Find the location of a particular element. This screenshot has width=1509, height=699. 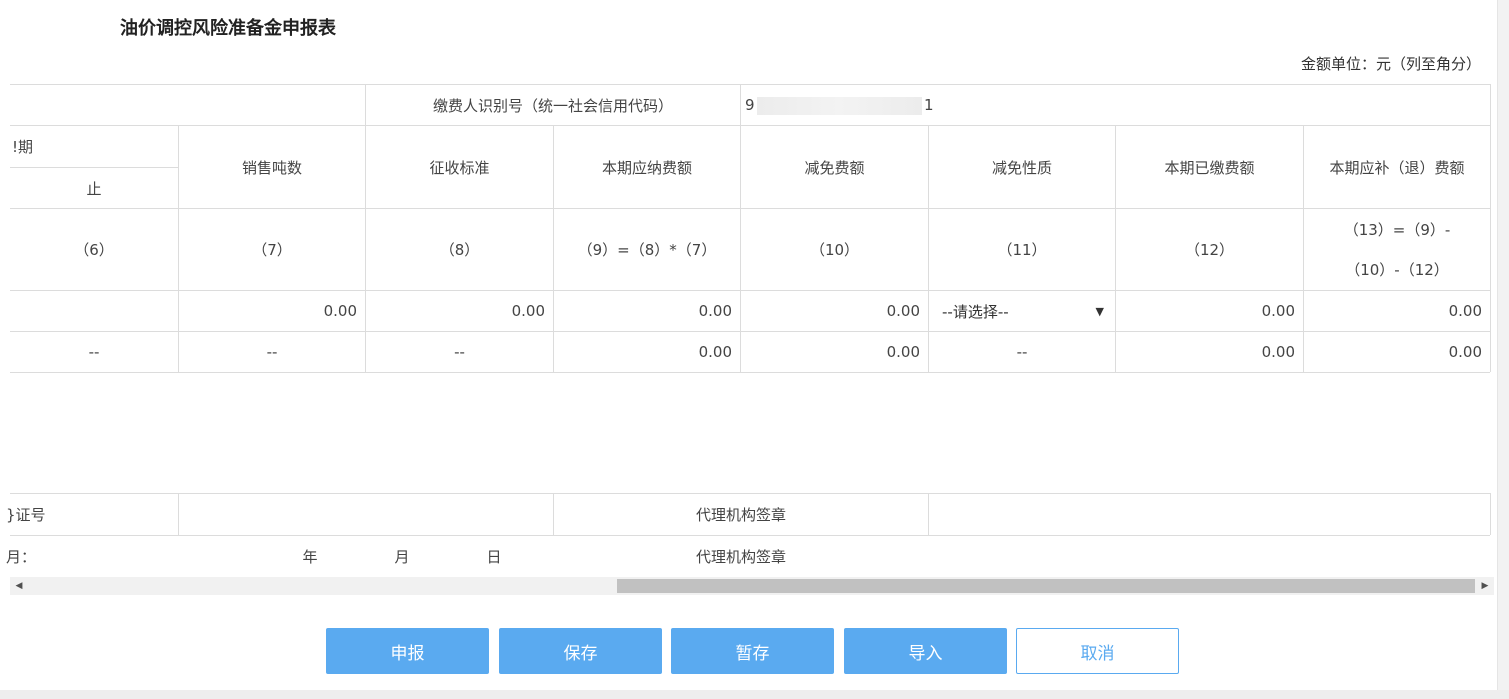

period-header: !期 is located at coordinates (23, 147).